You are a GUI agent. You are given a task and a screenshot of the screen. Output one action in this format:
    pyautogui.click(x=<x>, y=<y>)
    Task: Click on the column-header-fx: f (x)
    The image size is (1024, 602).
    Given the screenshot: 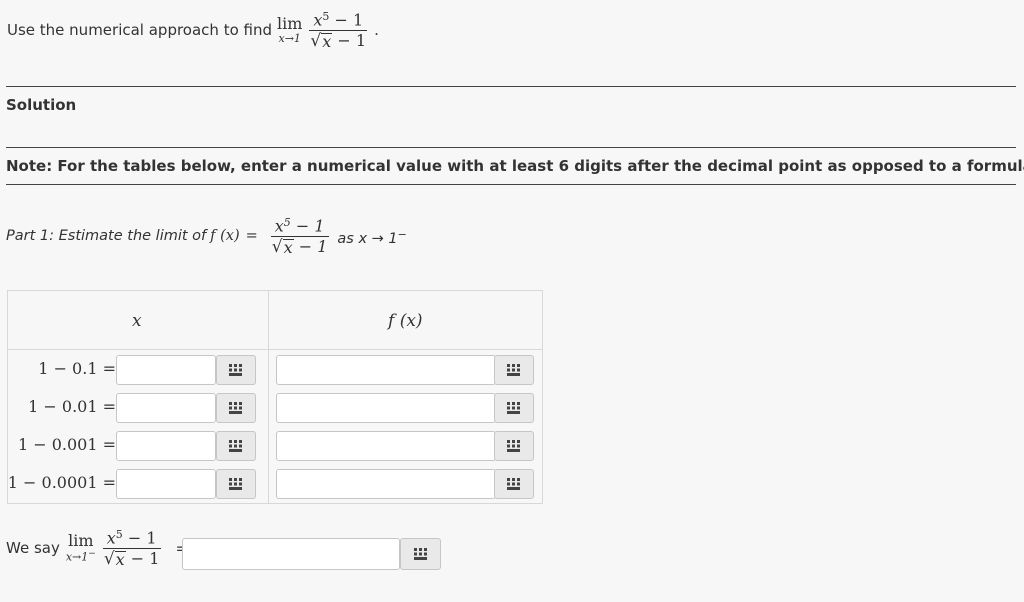 What is the action you would take?
    pyautogui.click(x=405, y=321)
    